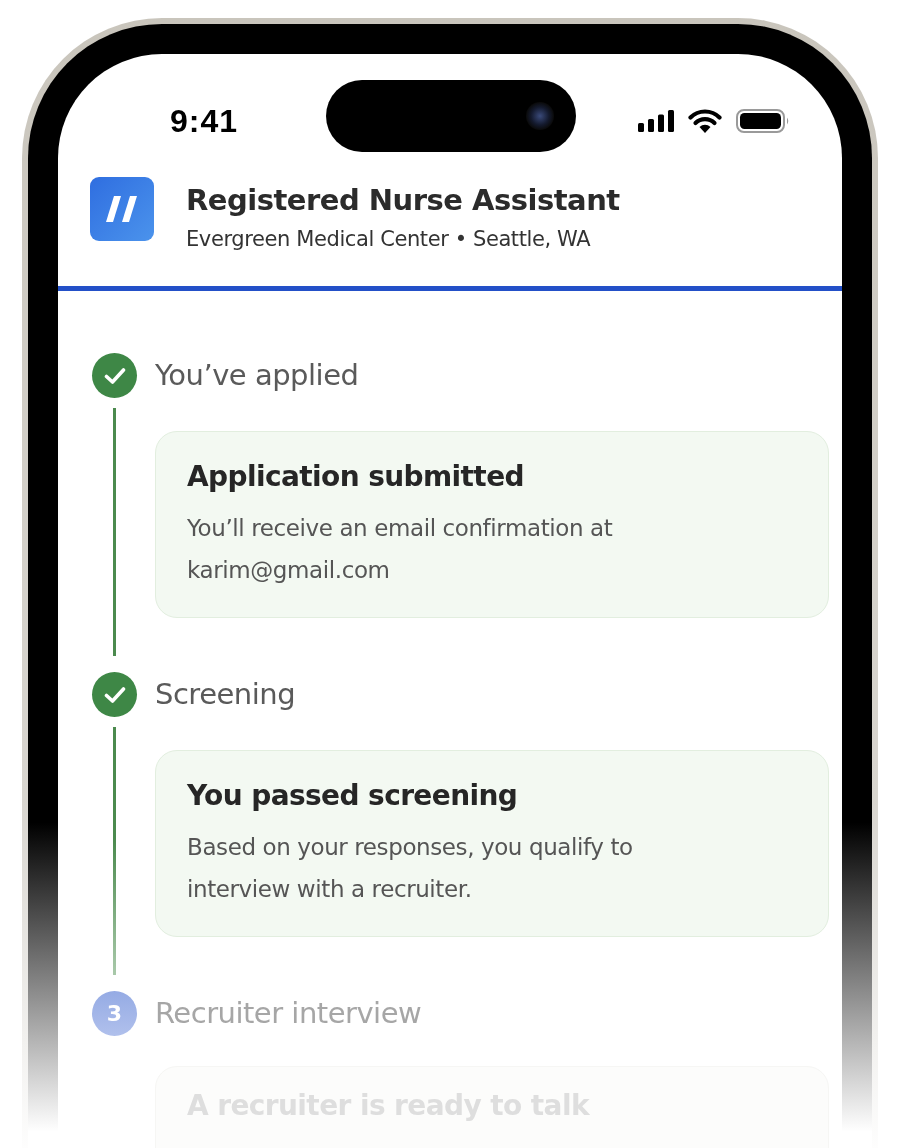  Describe the element at coordinates (763, 121) in the screenshot. I see `battery-icon` at that location.